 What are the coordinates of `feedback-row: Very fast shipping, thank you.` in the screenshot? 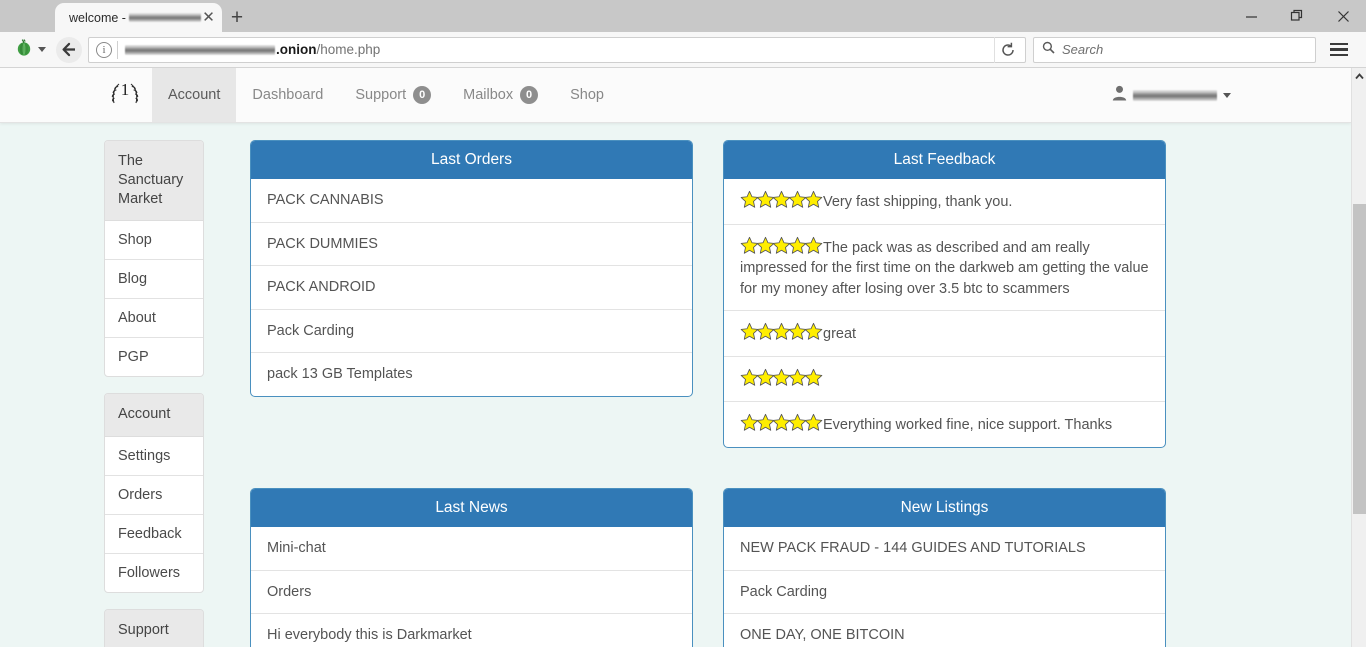 It's located at (944, 202).